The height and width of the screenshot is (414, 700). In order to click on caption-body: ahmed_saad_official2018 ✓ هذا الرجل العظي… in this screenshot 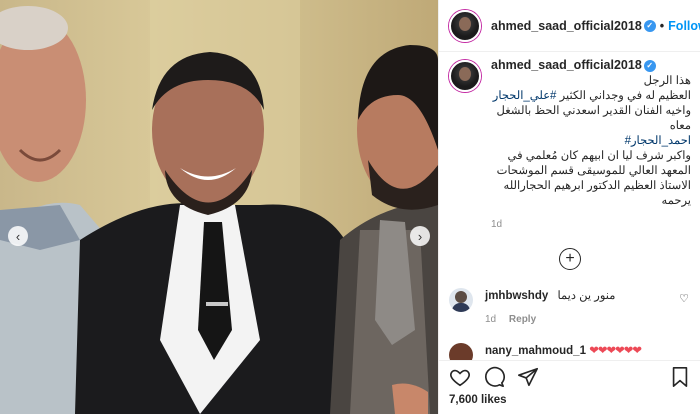, I will do `click(591, 144)`.